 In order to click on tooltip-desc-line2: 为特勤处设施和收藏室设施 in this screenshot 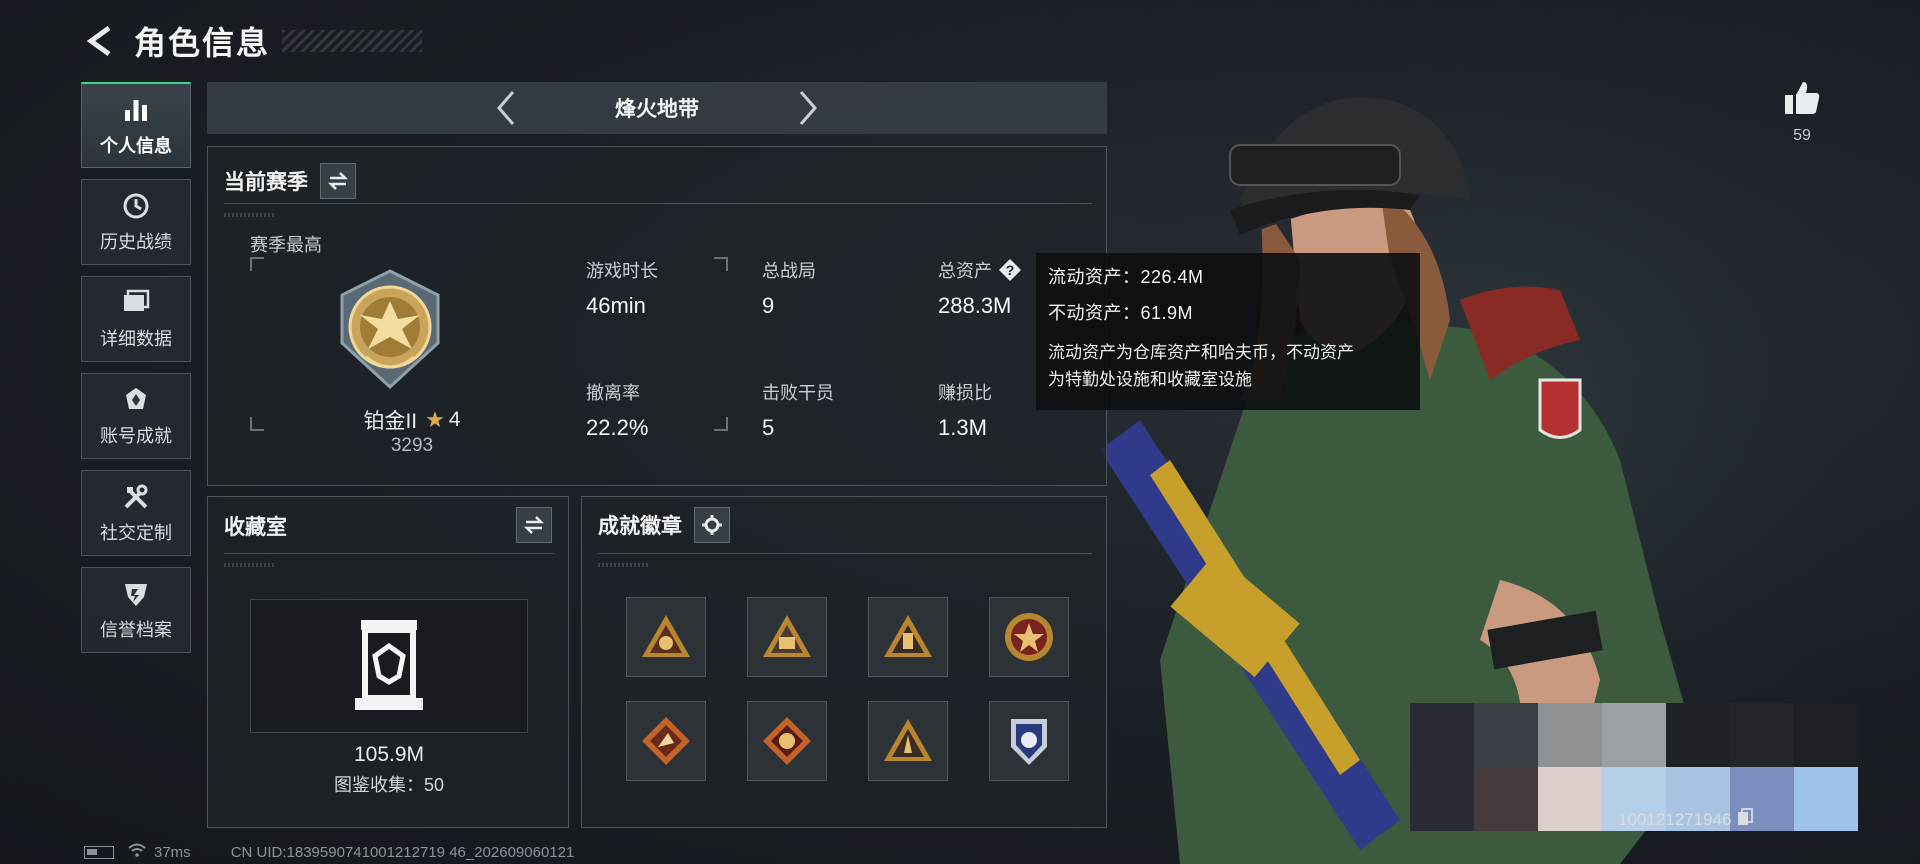, I will do `click(1150, 379)`.